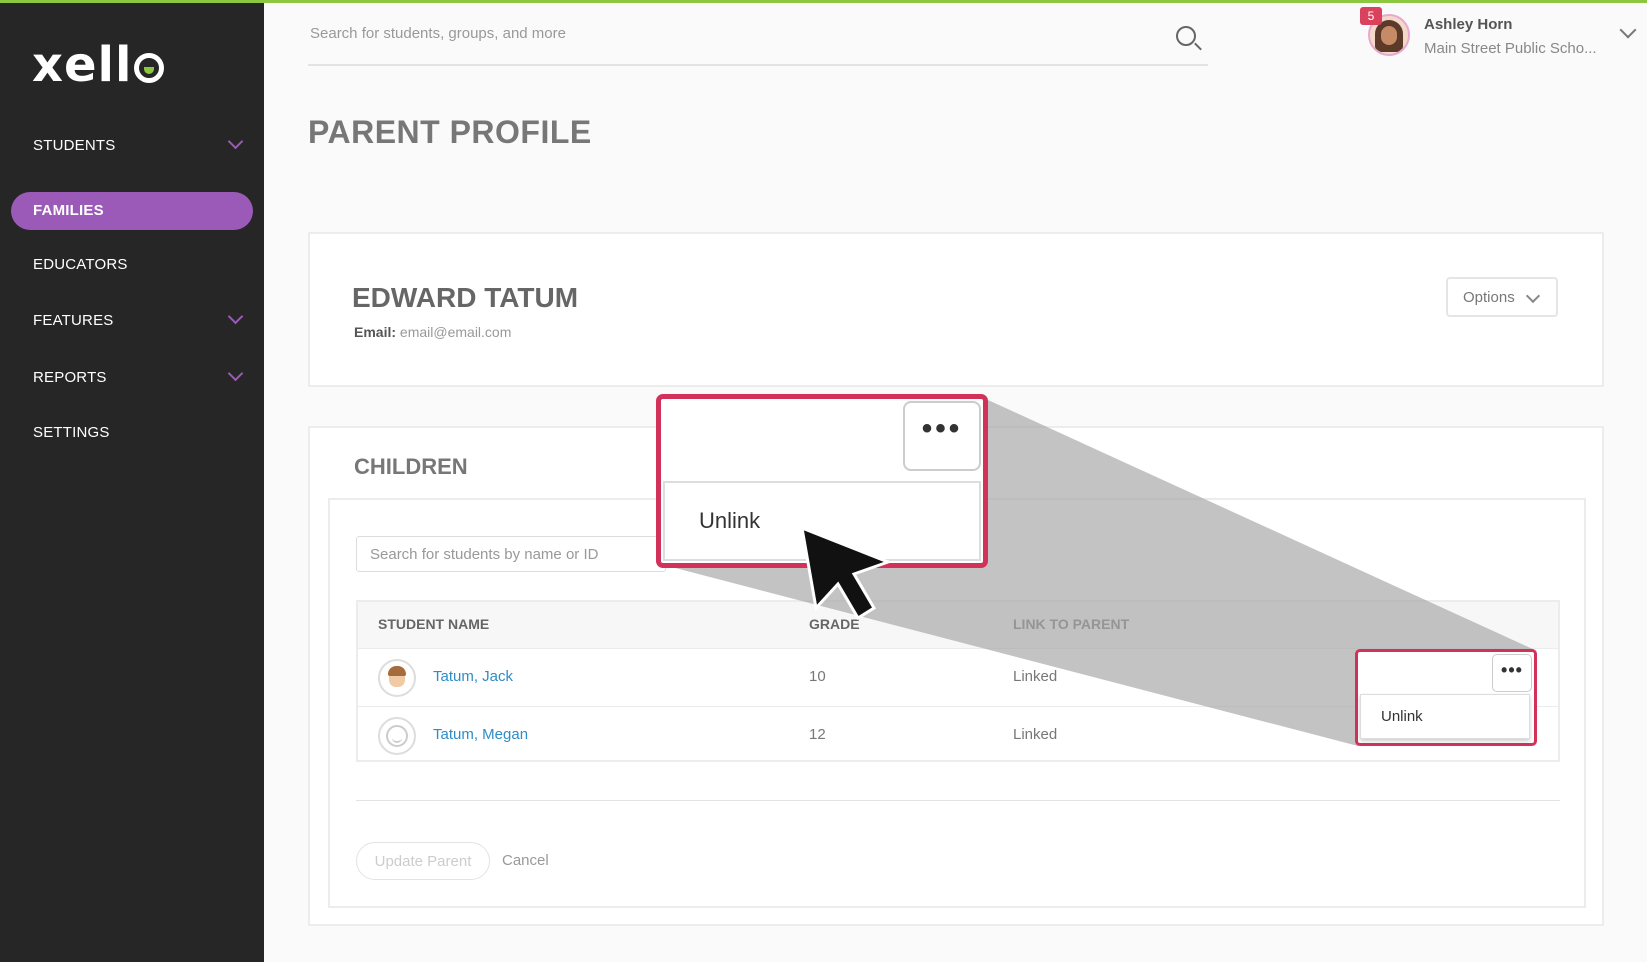 This screenshot has width=1647, height=962. Describe the element at coordinates (71, 432) in the screenshot. I see `sidebar-item-label: SETTINGS` at that location.